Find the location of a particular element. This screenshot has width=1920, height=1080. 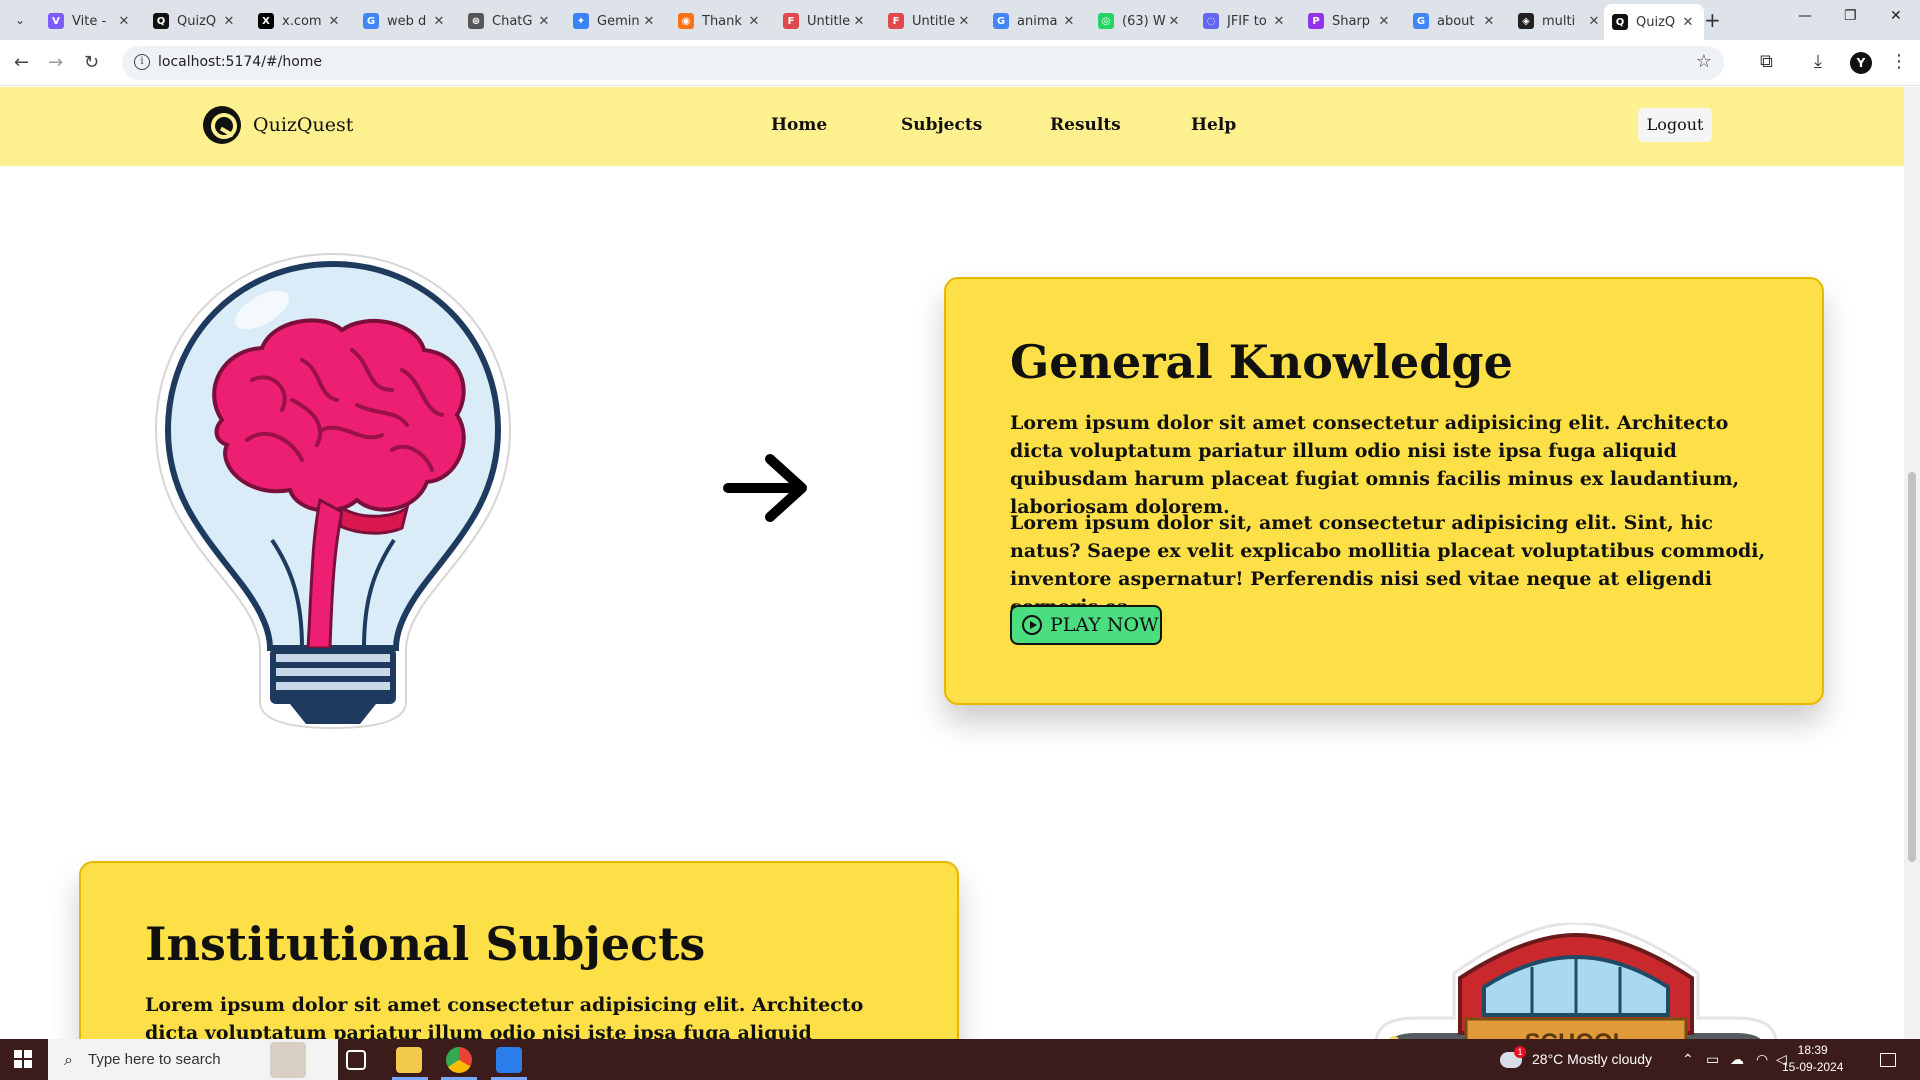

show-hidden-icons-icon: ⌃ is located at coordinates (1688, 1059).